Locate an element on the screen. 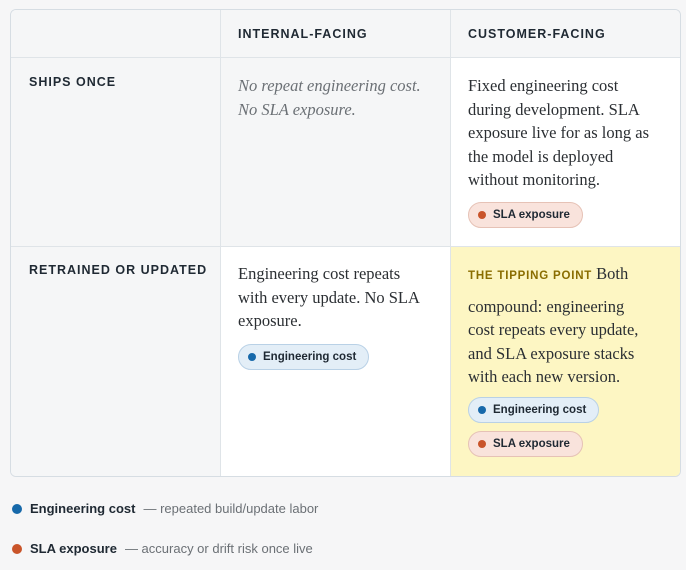 This screenshot has height=570, width=686. legend-name: Engineering cost is located at coordinates (83, 508).